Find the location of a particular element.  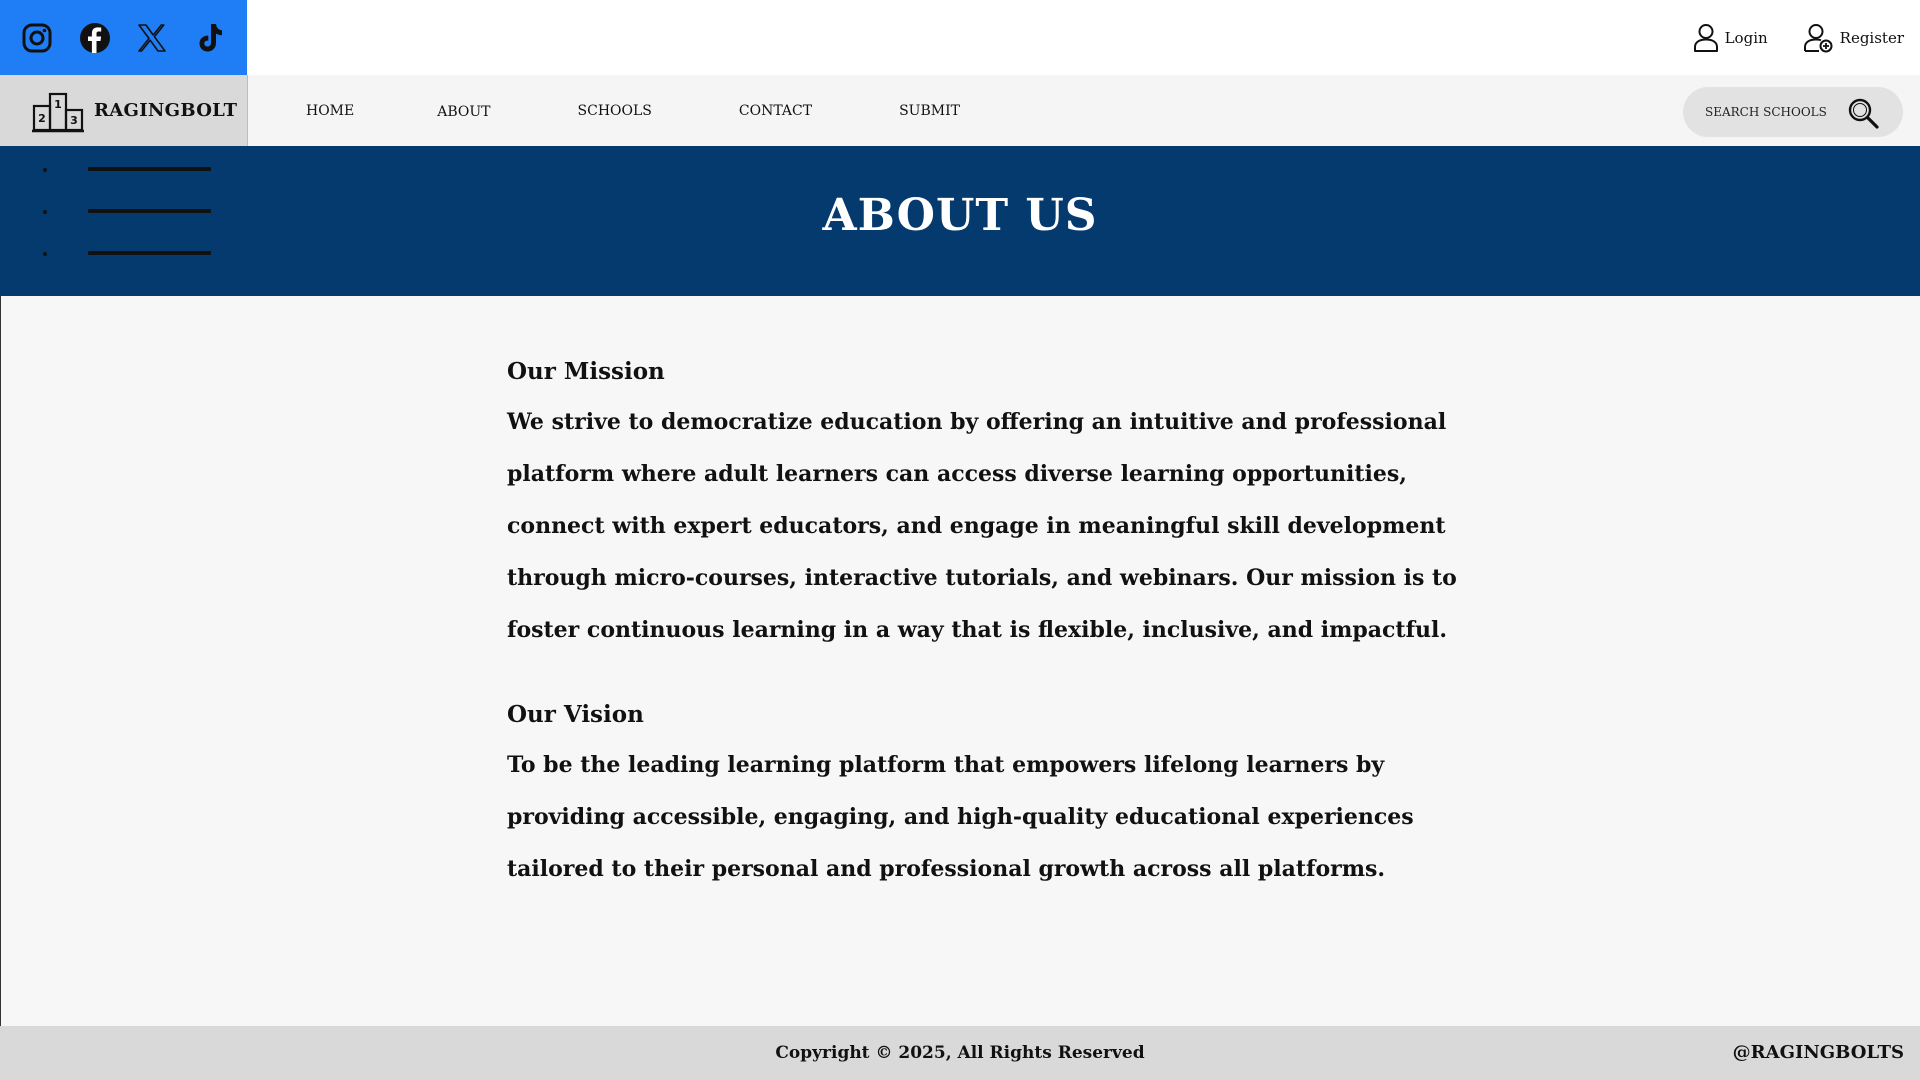

login-link: Login is located at coordinates (1730, 38).